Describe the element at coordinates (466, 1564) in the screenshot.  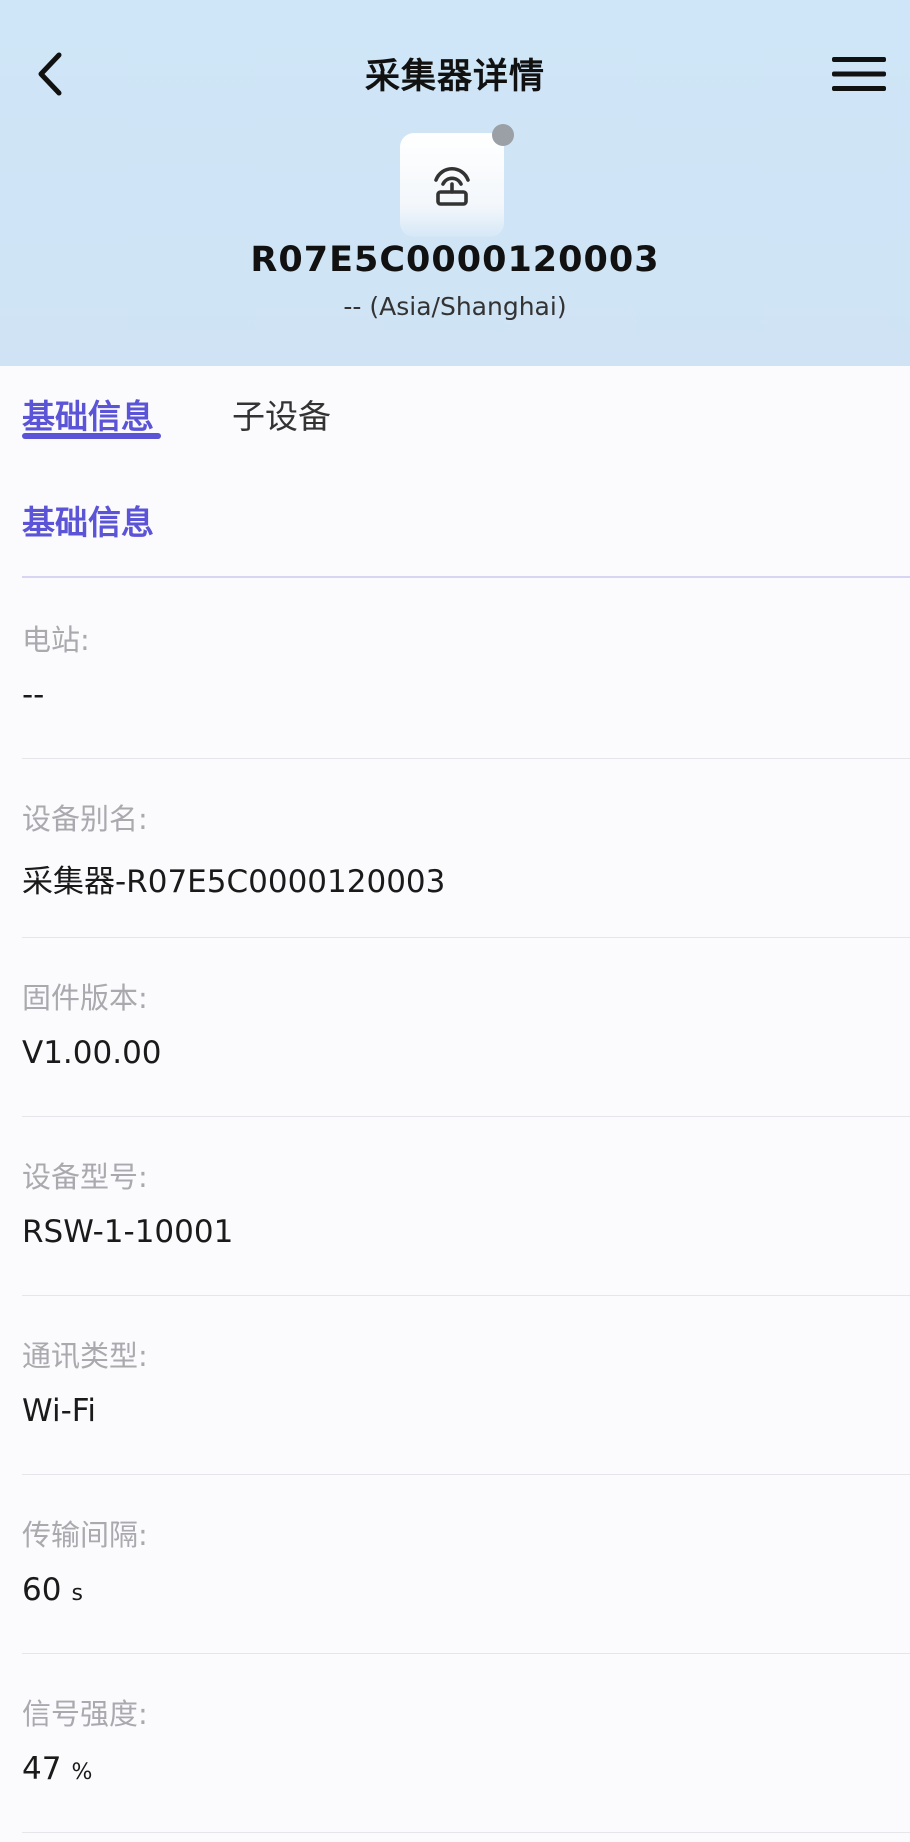
I see `field-transmit-interval: 传输间隔: 60 s` at that location.